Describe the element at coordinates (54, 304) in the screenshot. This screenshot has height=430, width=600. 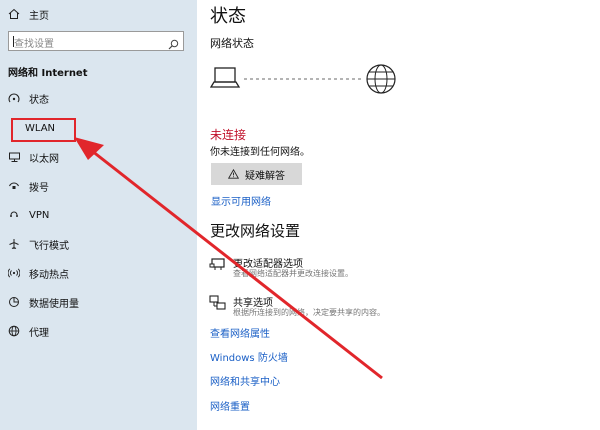
I see `sidebar-item-label: 数据使用量` at that location.